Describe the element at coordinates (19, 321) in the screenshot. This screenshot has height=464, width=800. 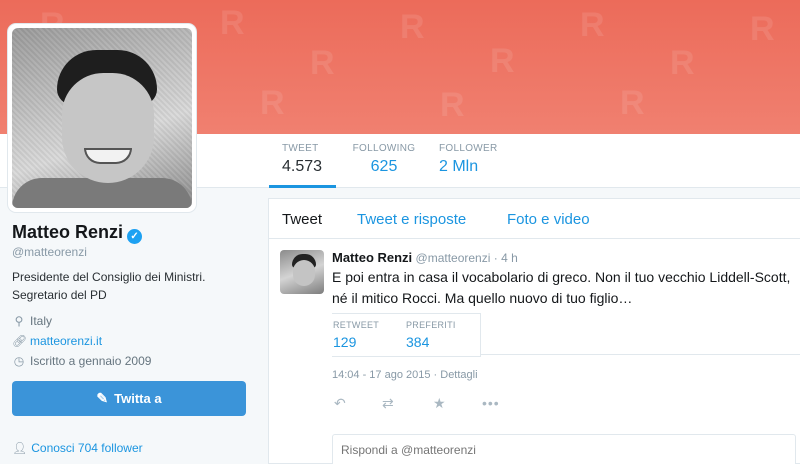
I see `location-pin-icon: ⚲` at that location.